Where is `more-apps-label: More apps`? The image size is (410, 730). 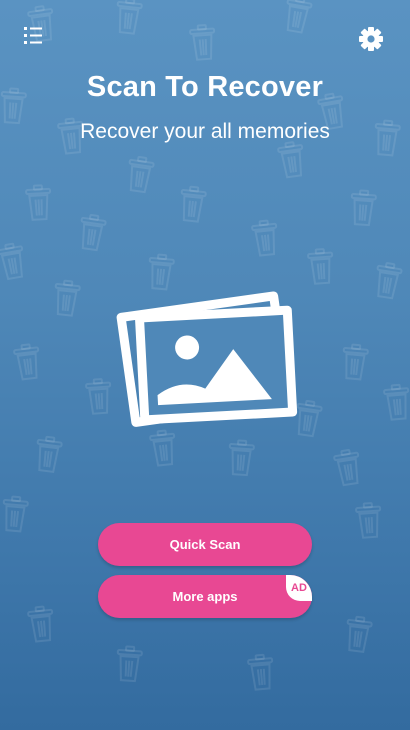
more-apps-label: More apps is located at coordinates (205, 596).